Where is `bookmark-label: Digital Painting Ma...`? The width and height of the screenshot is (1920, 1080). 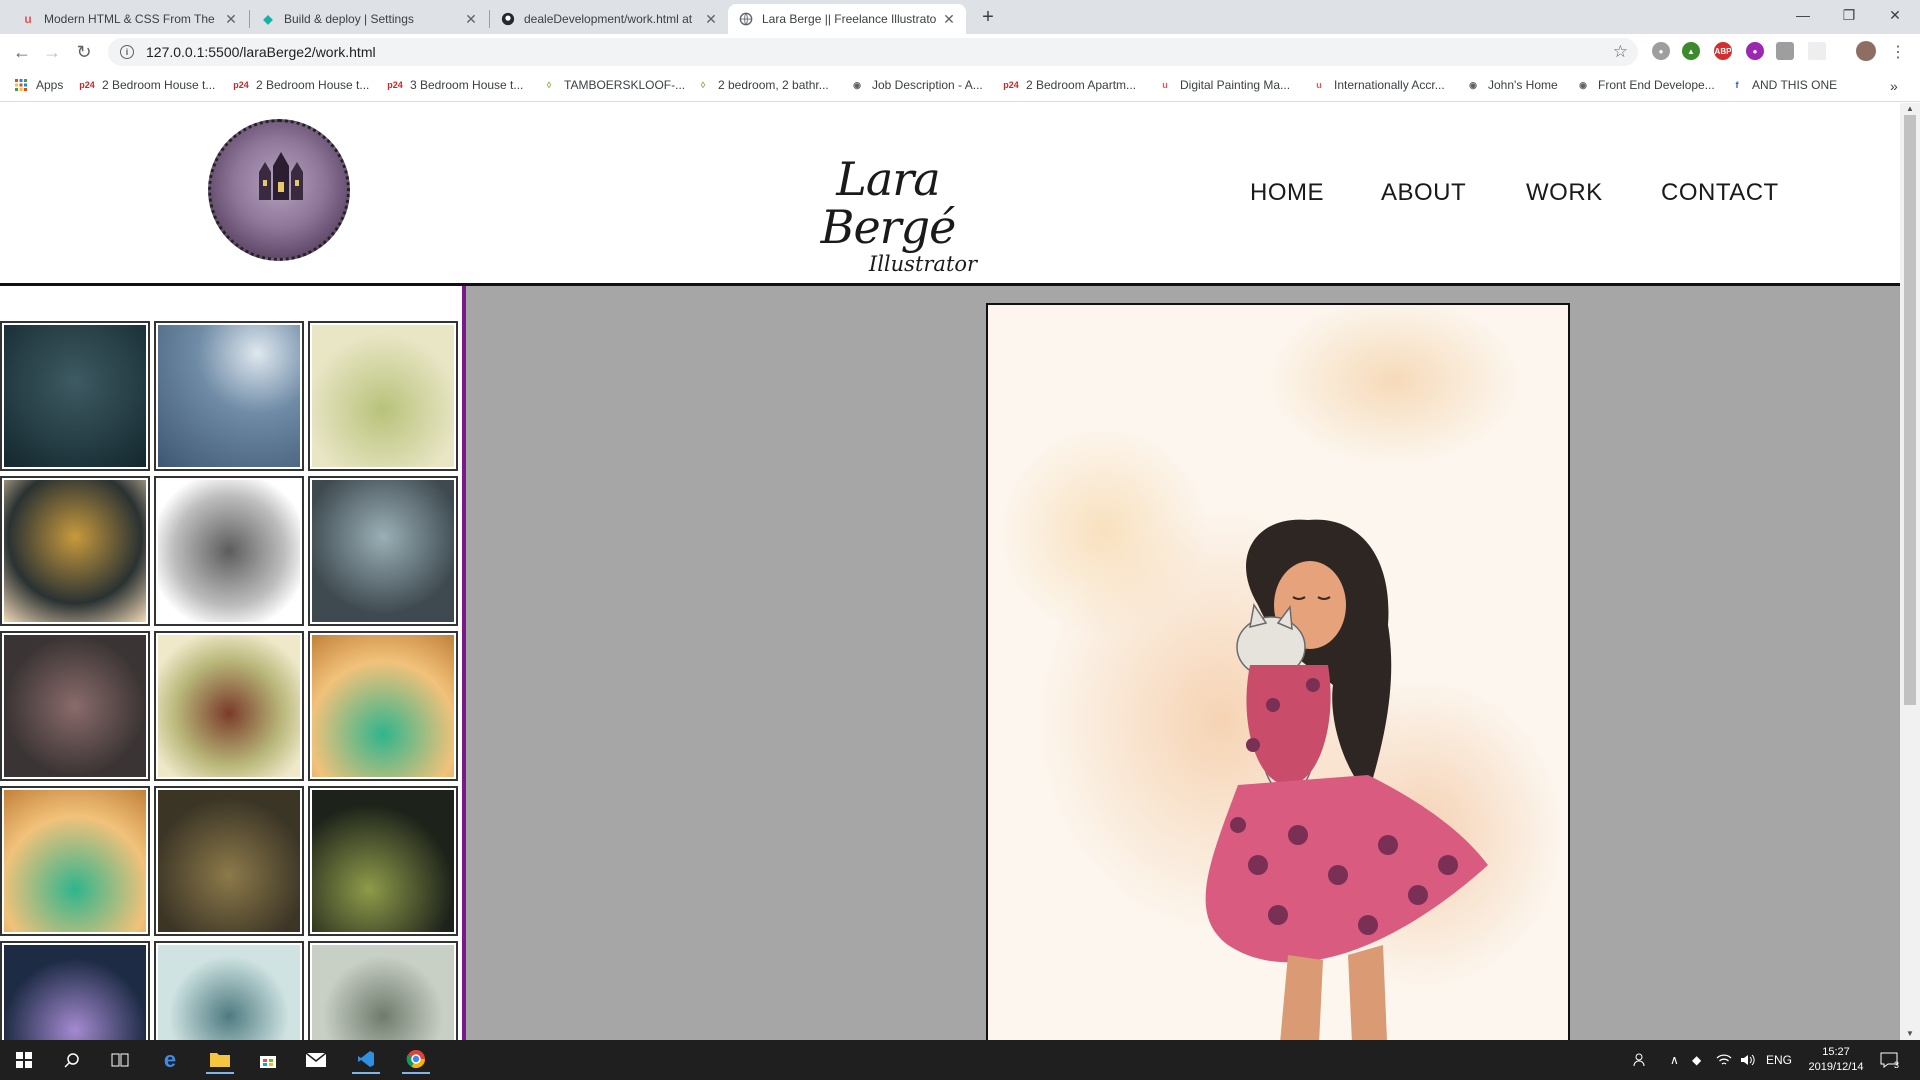
bookmark-label: Digital Painting Ma... is located at coordinates (1235, 85).